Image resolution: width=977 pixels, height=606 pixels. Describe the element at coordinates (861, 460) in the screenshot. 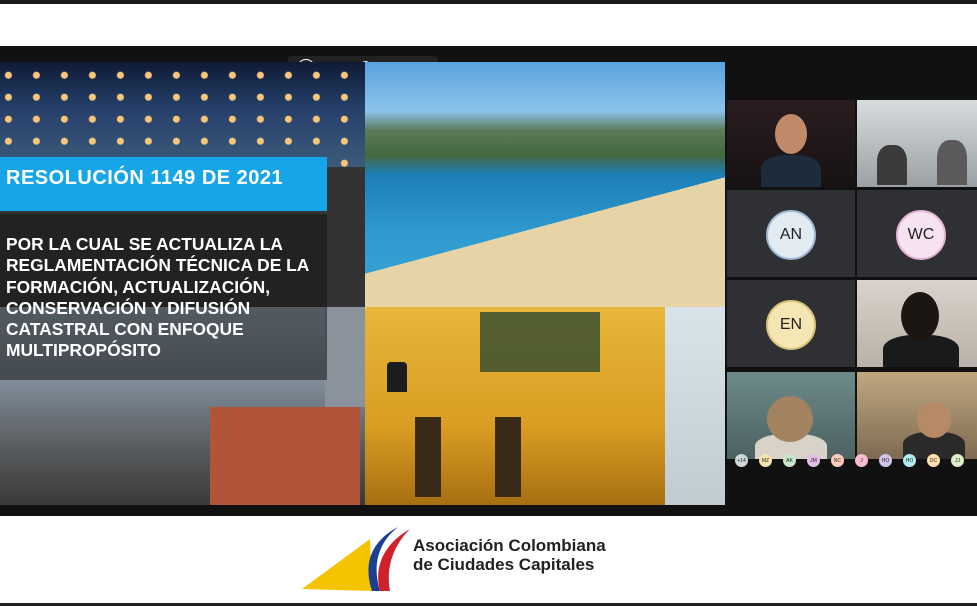

I see `mini-avatar: J` at that location.